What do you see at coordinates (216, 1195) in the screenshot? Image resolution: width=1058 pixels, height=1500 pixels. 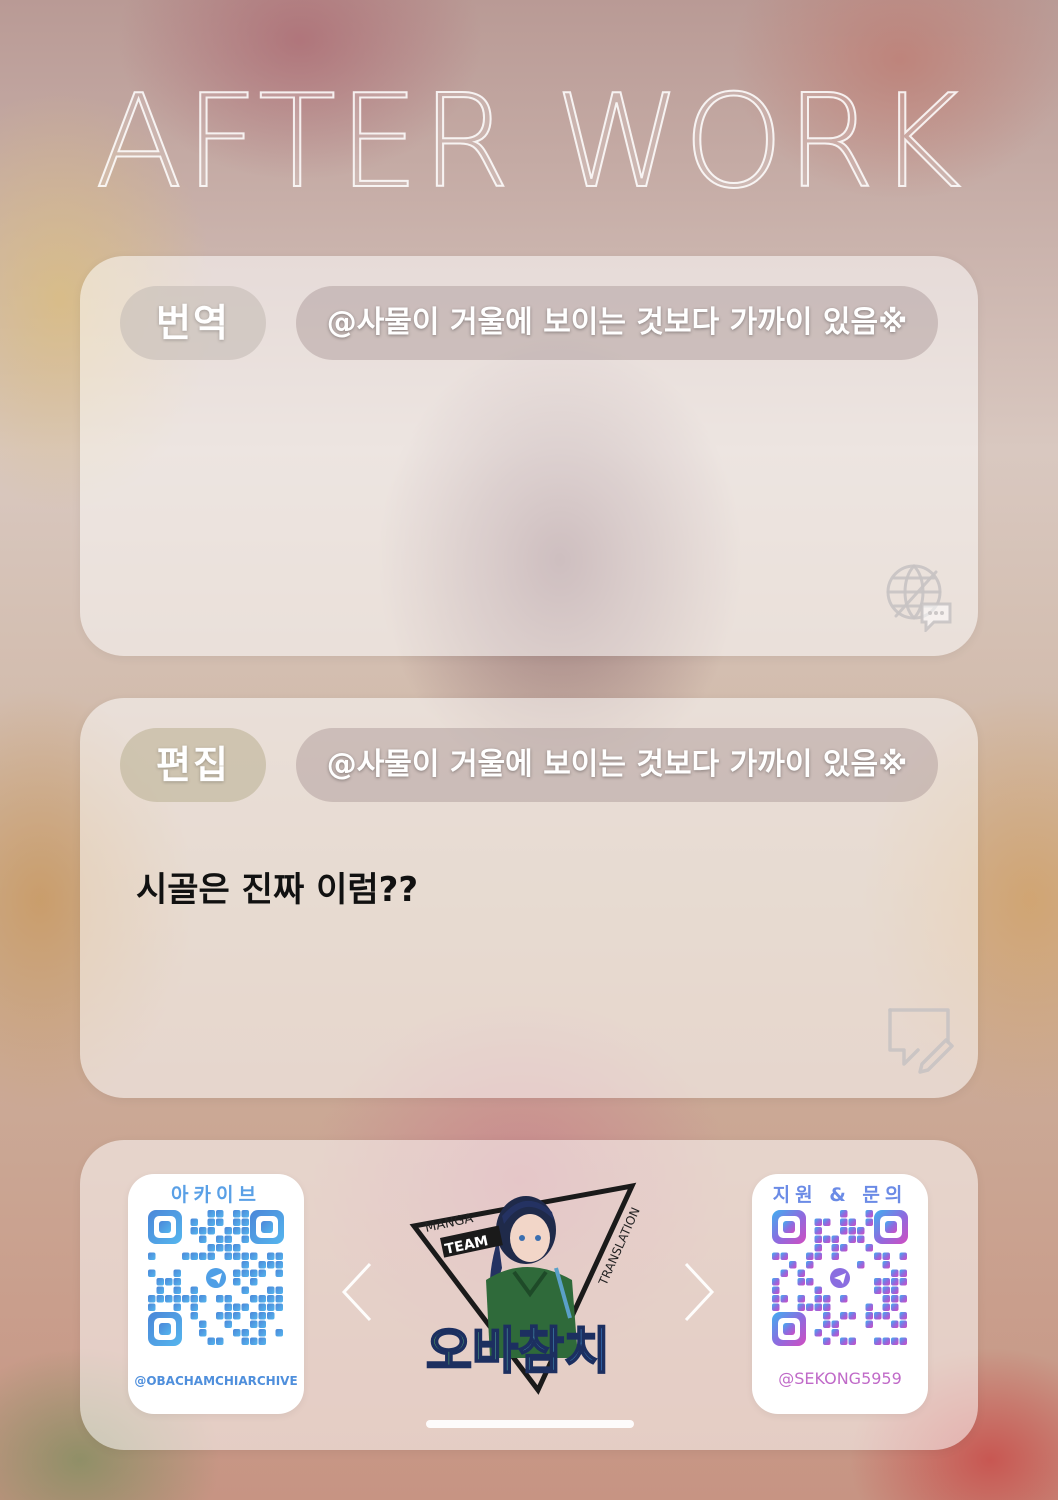 I see `archive-label: 아카이브` at bounding box center [216, 1195].